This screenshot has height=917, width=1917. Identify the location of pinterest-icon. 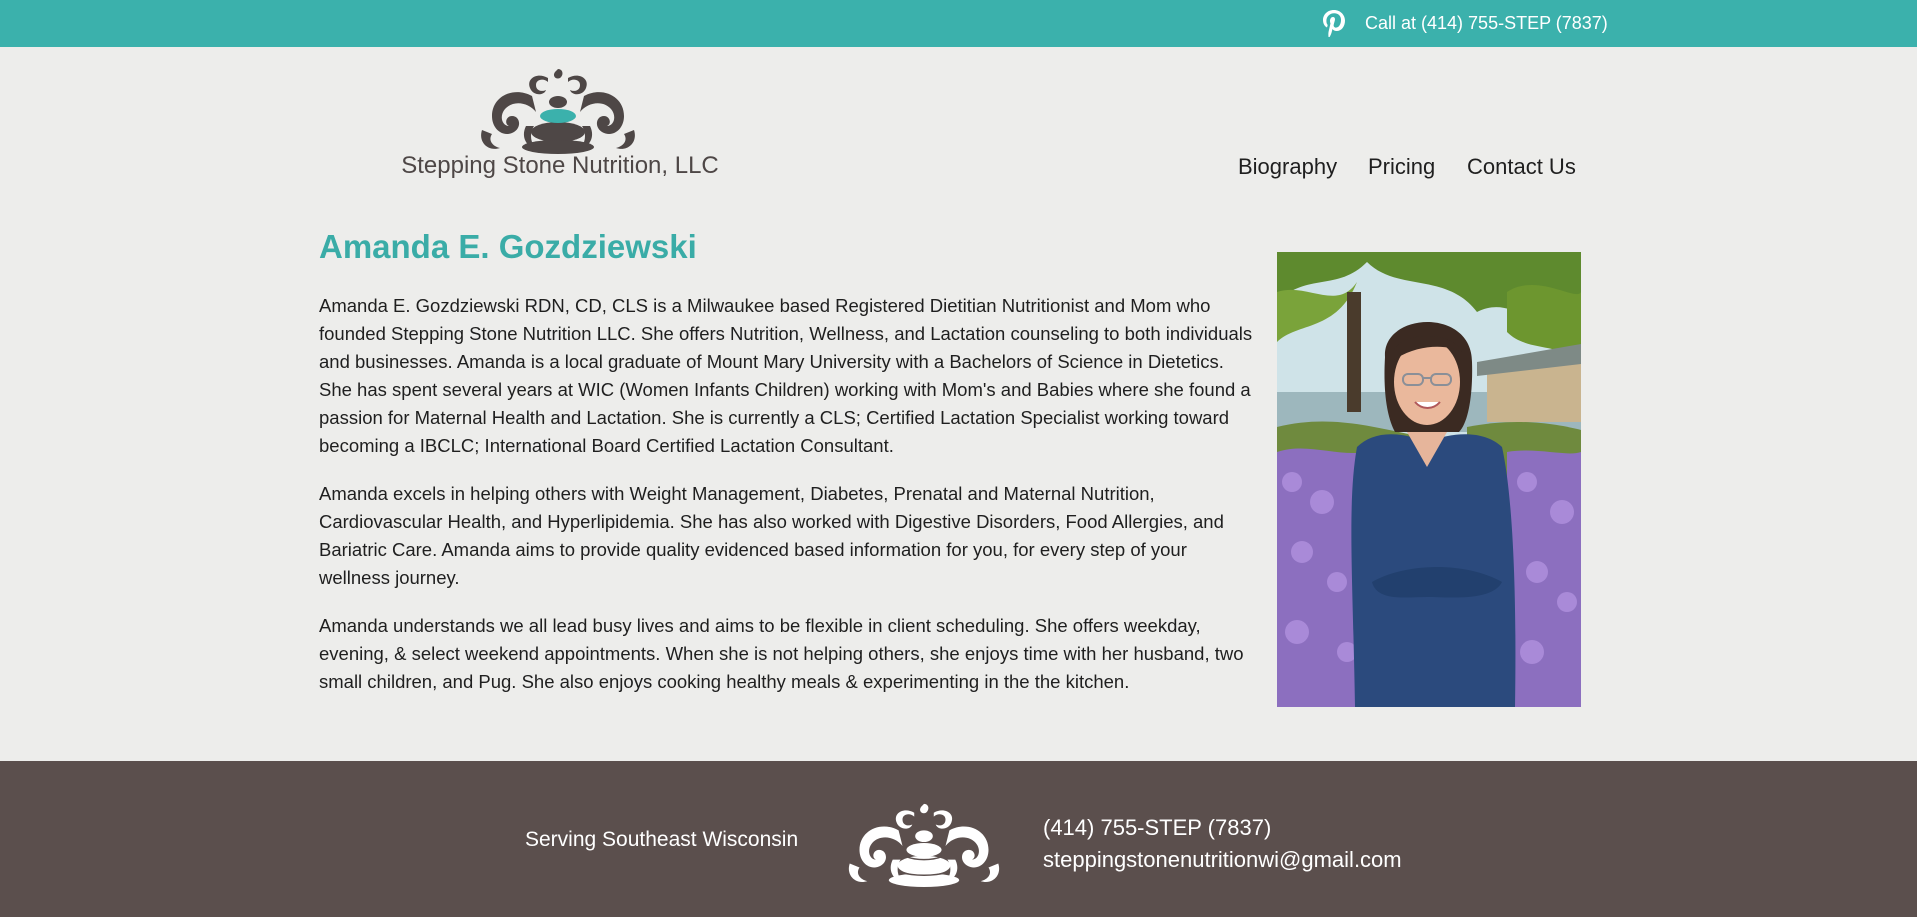
(1334, 23).